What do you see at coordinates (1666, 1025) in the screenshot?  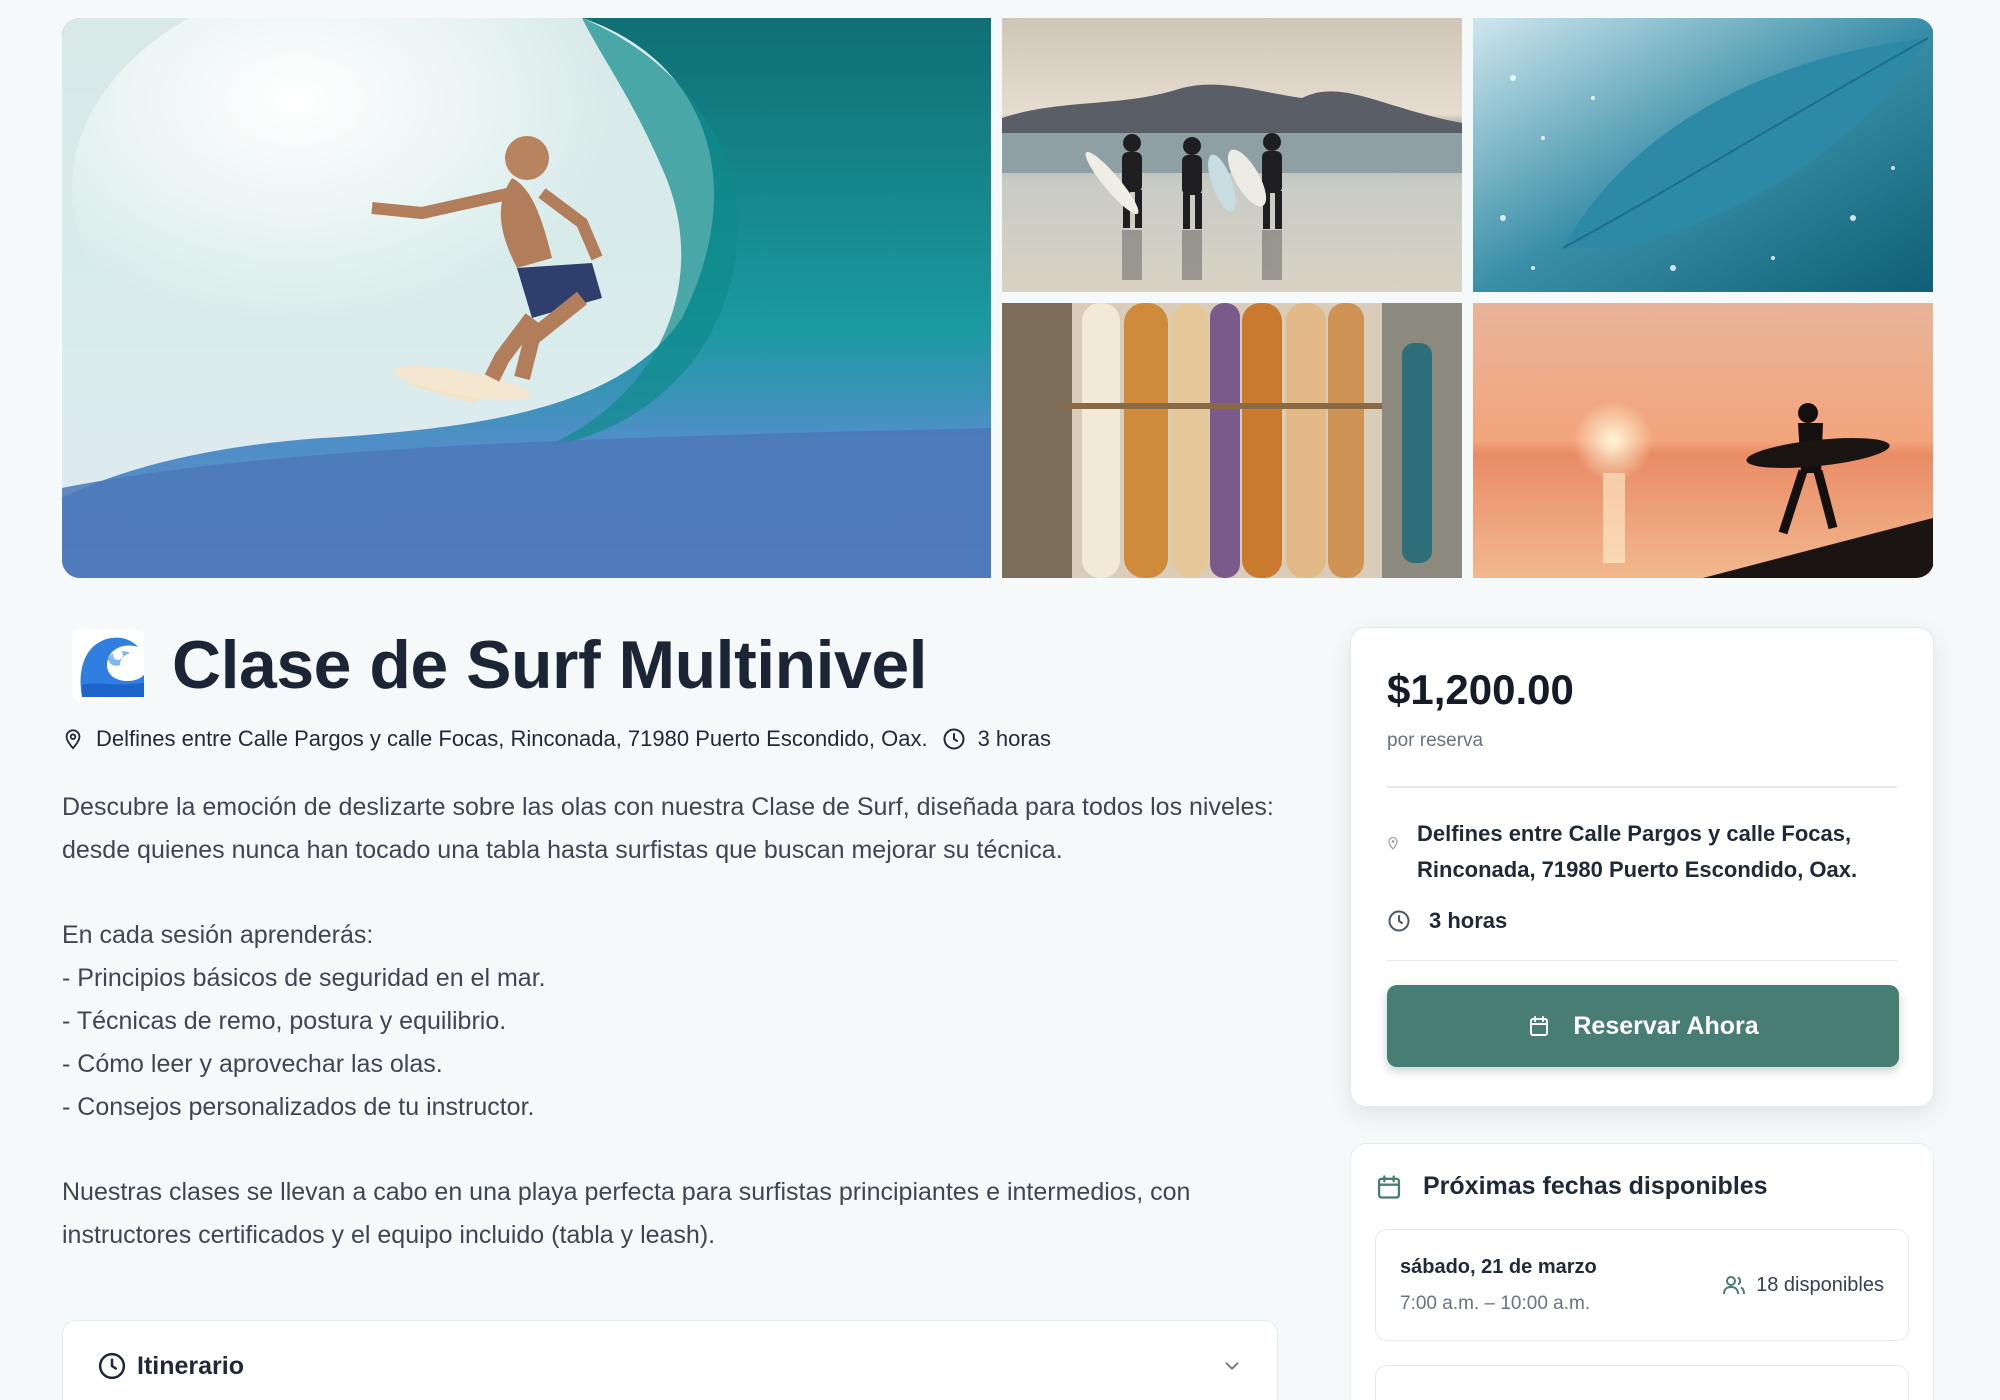 I see `reserve-now-label: Reservar Ahora` at bounding box center [1666, 1025].